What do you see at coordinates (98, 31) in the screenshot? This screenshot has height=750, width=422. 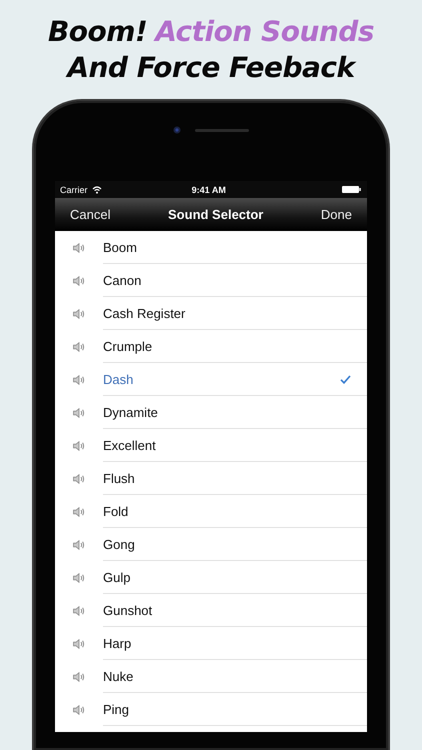 I see `headline-text: Boom!` at bounding box center [98, 31].